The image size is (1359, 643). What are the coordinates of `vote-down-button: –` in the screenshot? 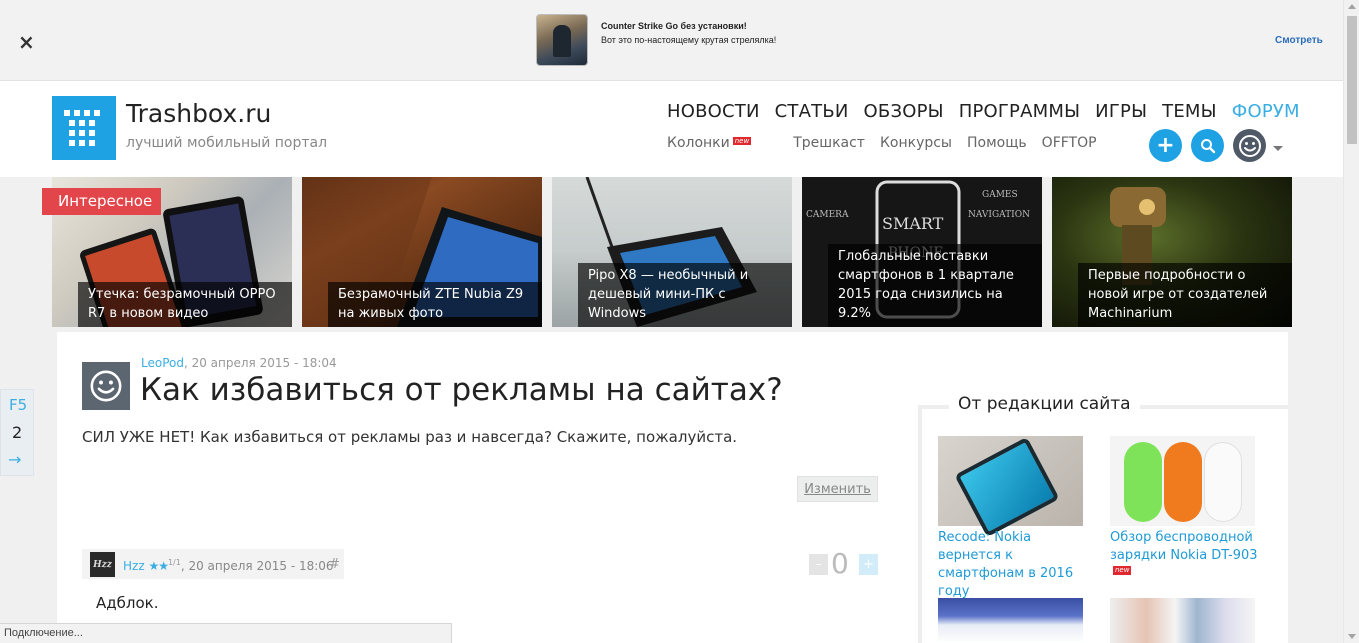 It's located at (818, 564).